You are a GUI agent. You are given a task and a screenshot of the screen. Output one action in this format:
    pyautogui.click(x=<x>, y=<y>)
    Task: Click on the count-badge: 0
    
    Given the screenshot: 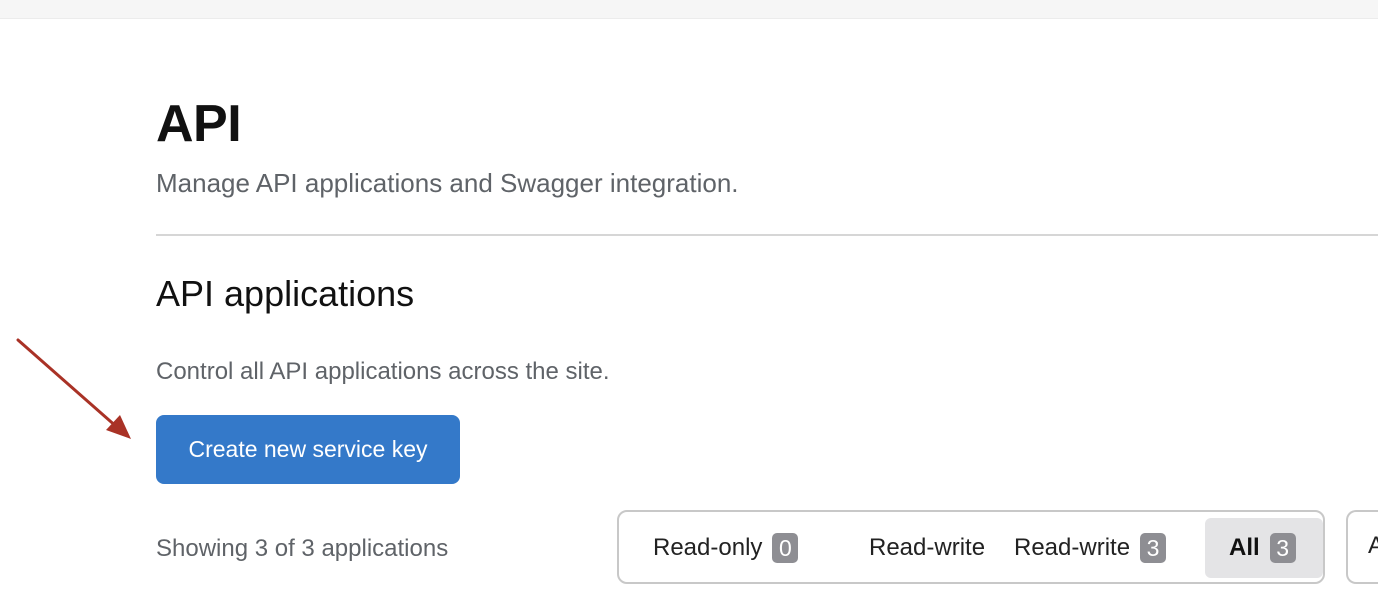 What is the action you would take?
    pyautogui.click(x=785, y=548)
    